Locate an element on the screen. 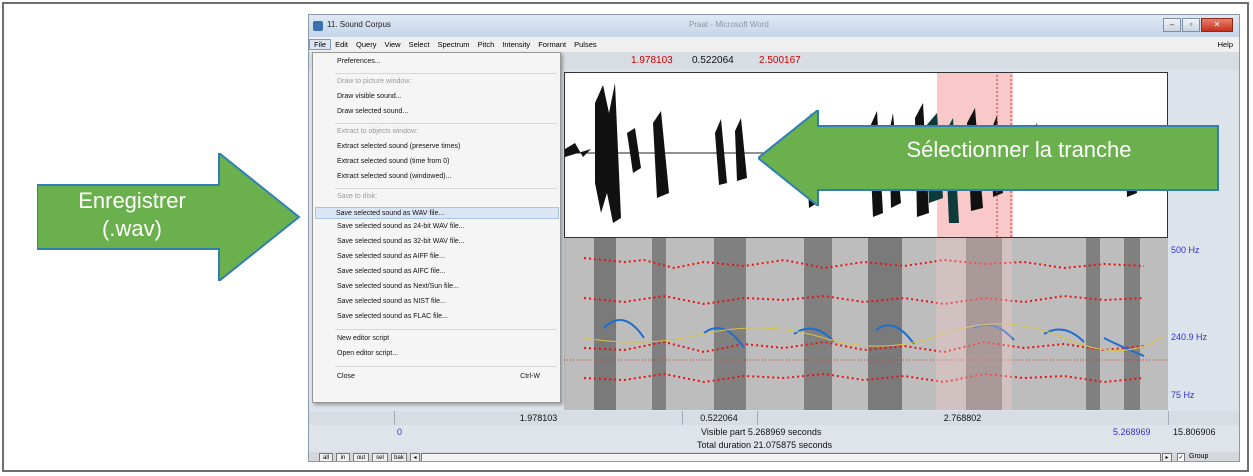 Image resolution: width=1253 pixels, height=476 pixels. menu-pulses: Pulses is located at coordinates (585, 44).